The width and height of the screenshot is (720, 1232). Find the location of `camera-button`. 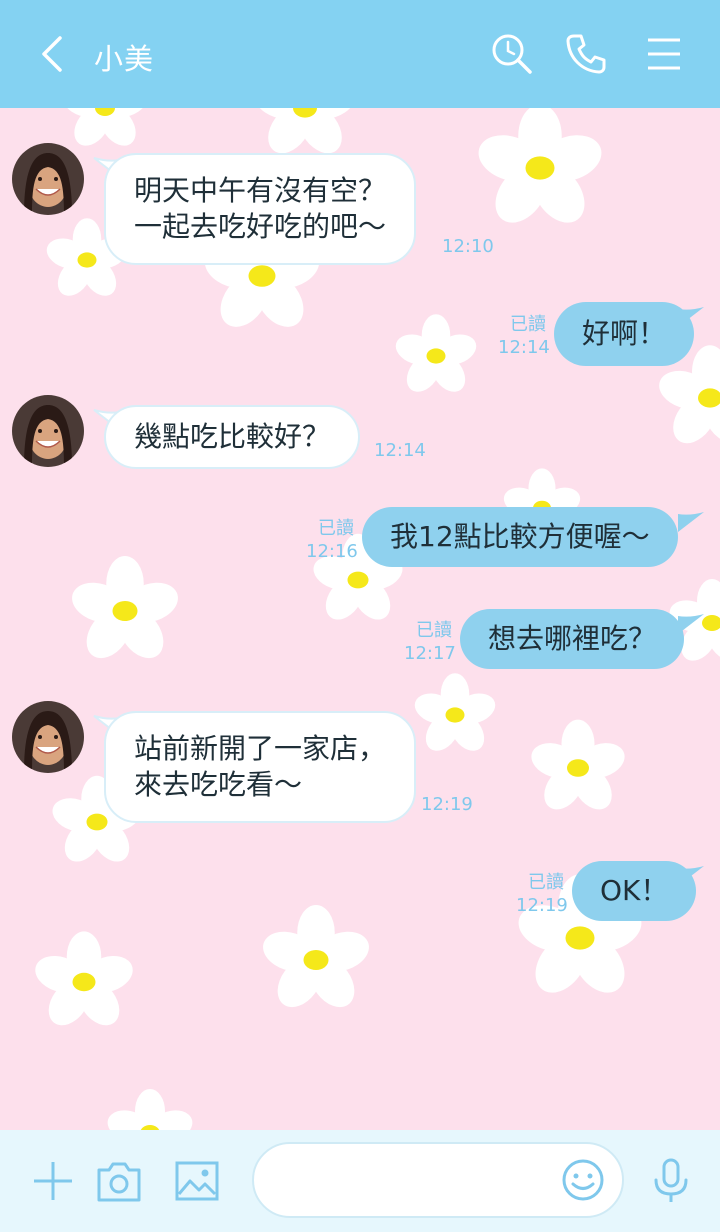

camera-button is located at coordinates (119, 1181).